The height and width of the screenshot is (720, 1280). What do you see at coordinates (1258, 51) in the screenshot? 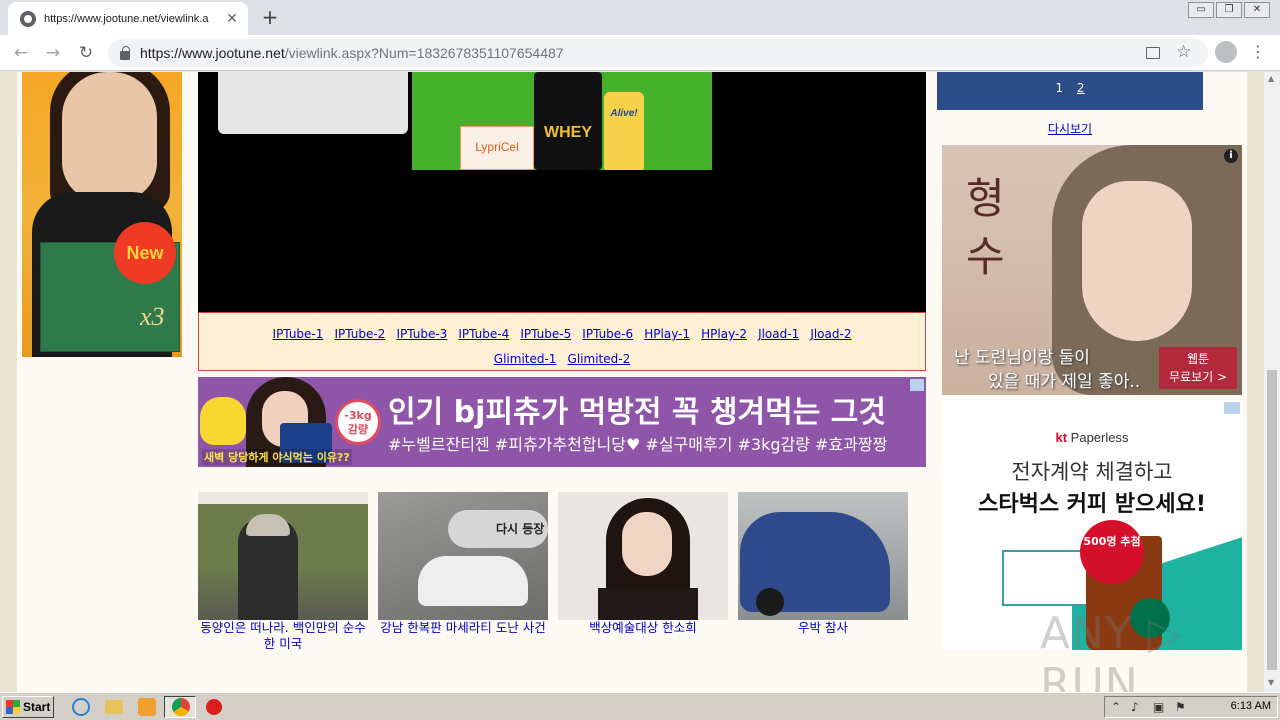
I see `browser-menu-icon: ⋮` at bounding box center [1258, 51].